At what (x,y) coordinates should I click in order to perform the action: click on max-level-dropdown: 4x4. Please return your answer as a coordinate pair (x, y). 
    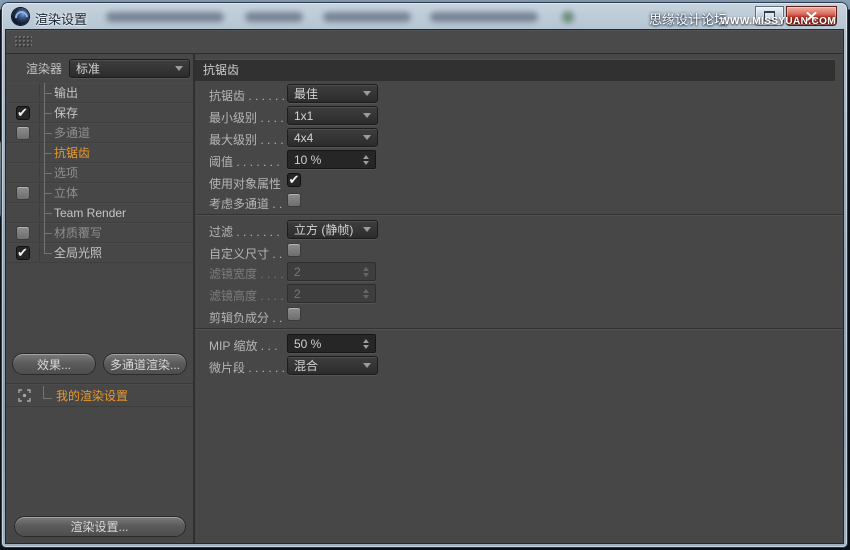
    Looking at the image, I should click on (332, 137).